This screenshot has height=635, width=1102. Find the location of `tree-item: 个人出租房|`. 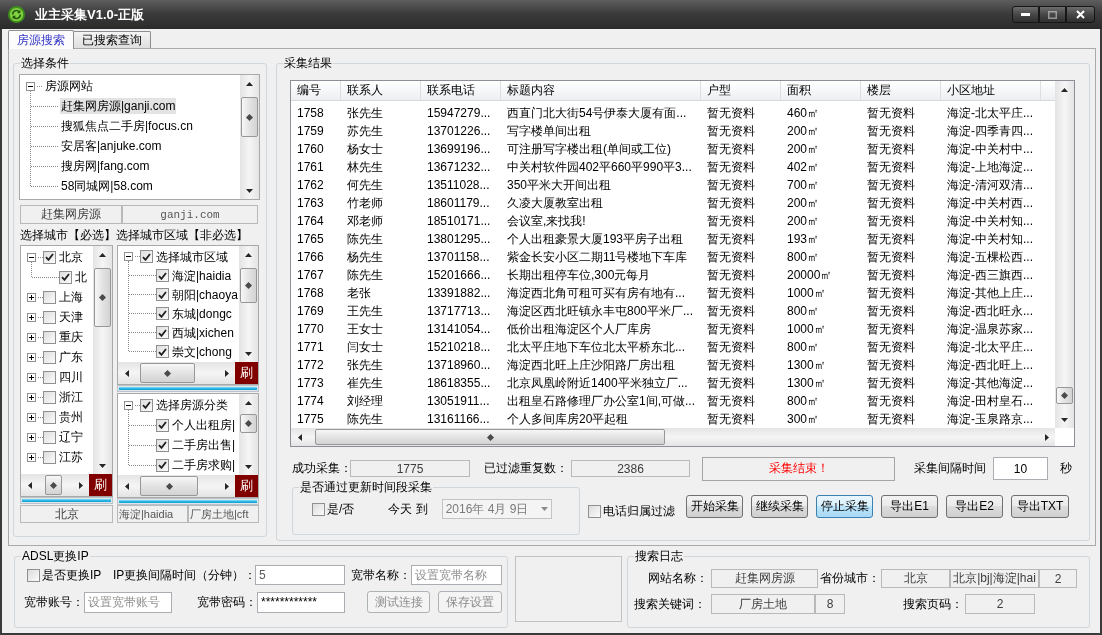

tree-item: 个人出租房| is located at coordinates (204, 425).